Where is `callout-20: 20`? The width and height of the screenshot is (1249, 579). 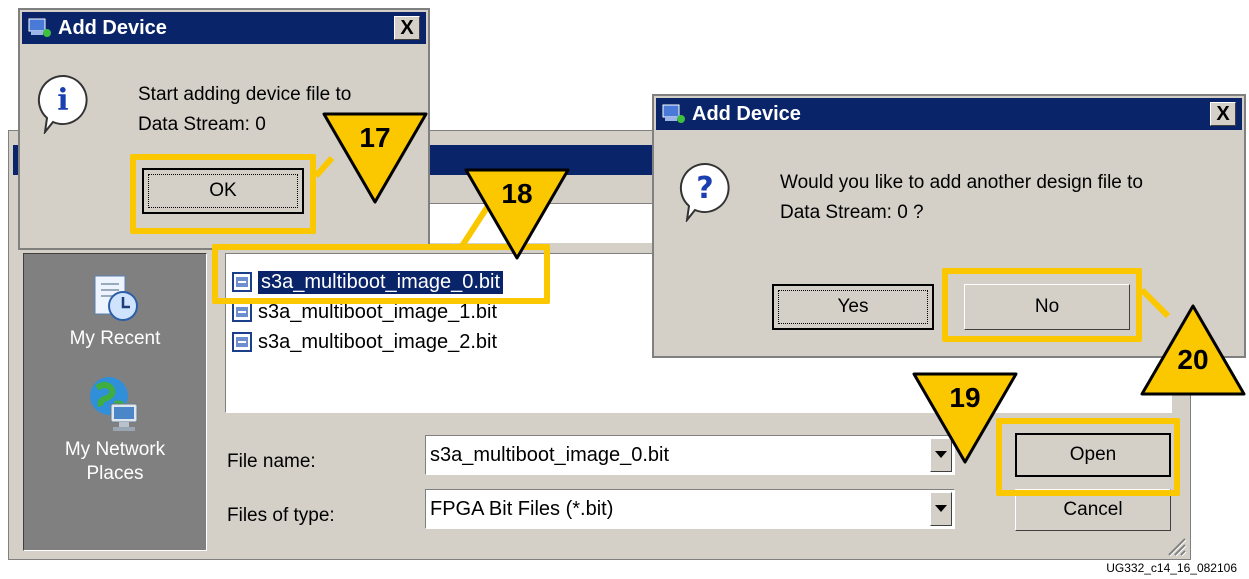
callout-20: 20 is located at coordinates (1193, 350).